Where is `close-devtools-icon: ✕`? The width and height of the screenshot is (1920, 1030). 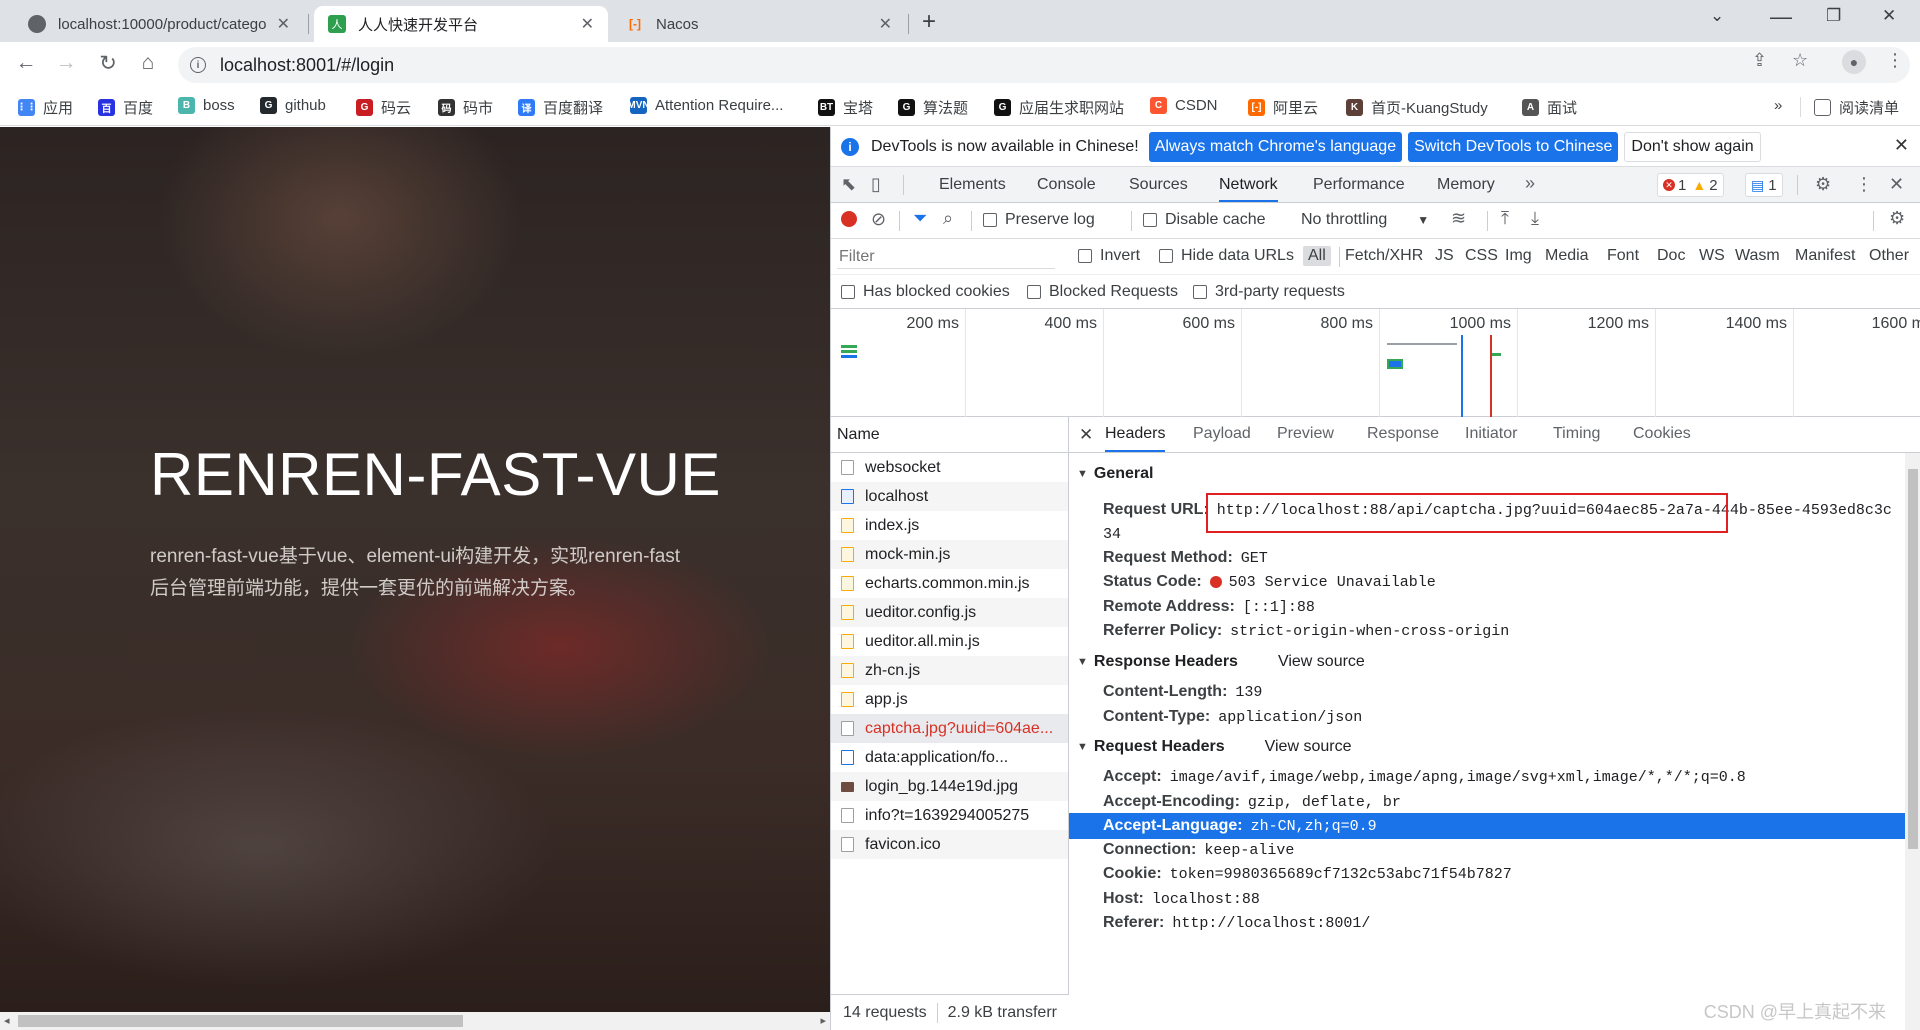 close-devtools-icon: ✕ is located at coordinates (1896, 184).